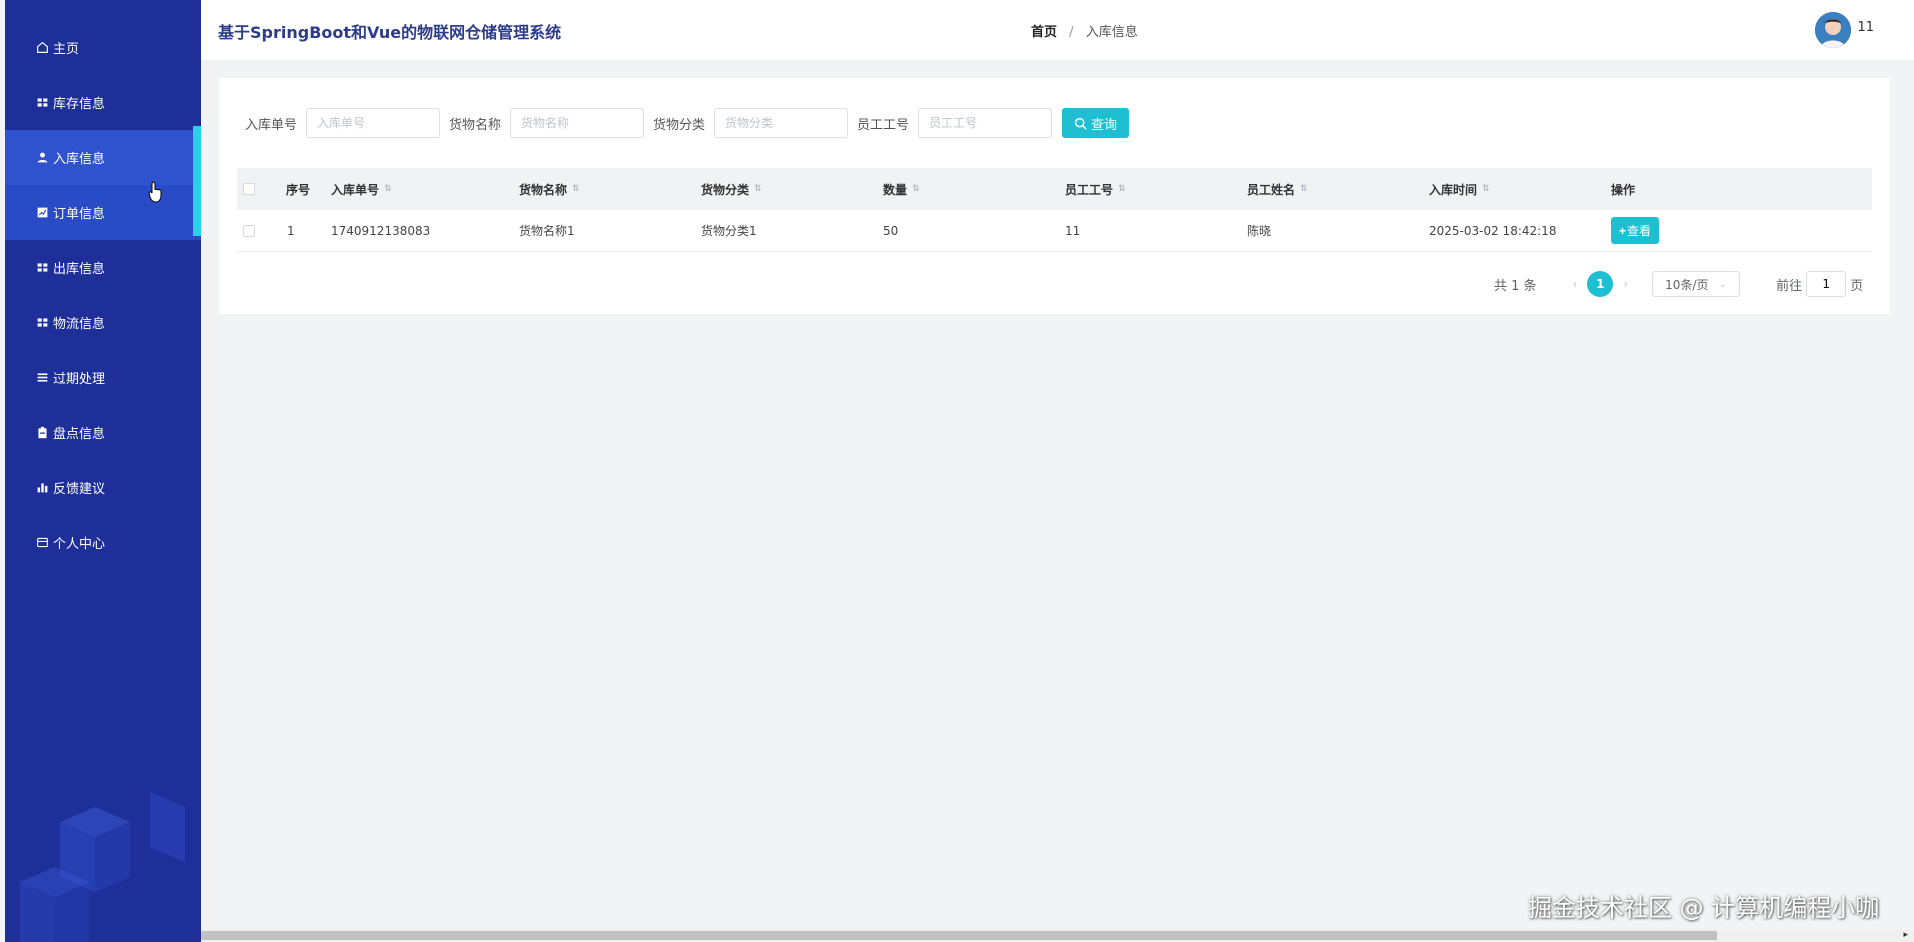 This screenshot has width=1914, height=942. Describe the element at coordinates (549, 189) in the screenshot. I see `header-goods-name: 货物名称 ⇅` at that location.